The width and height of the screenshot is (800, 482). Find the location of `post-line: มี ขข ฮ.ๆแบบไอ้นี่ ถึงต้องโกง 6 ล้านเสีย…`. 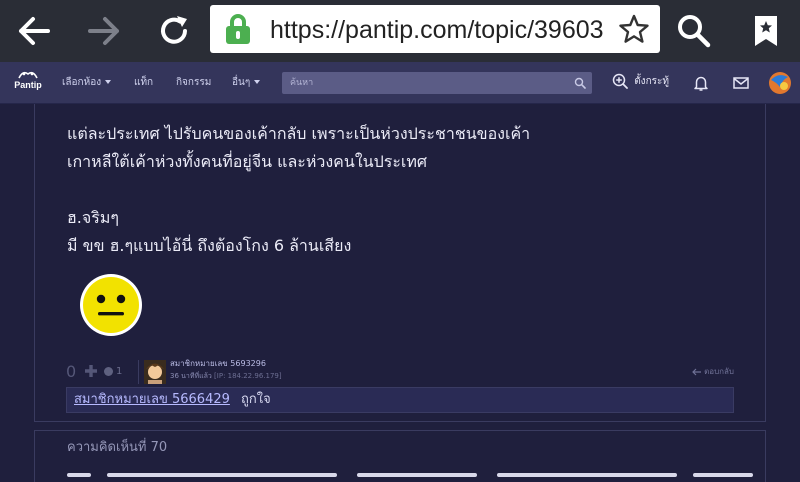

post-line: มี ขข ฮ.ๆแบบไอ้นี่ ถึงต้องโกง 6 ล้านเสีย… is located at coordinates (209, 245).